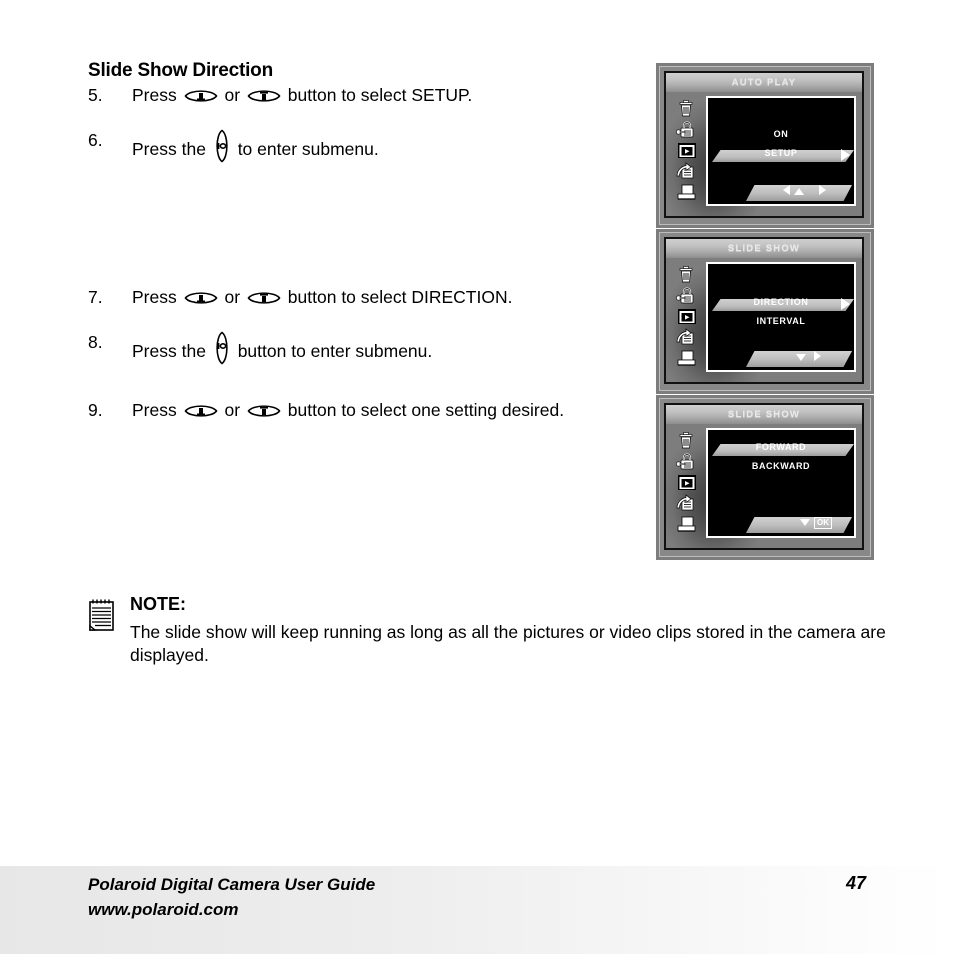 Image resolution: width=954 pixels, height=954 pixels. I want to click on lcd-menu-screen-1: ON SETUP, so click(781, 151).